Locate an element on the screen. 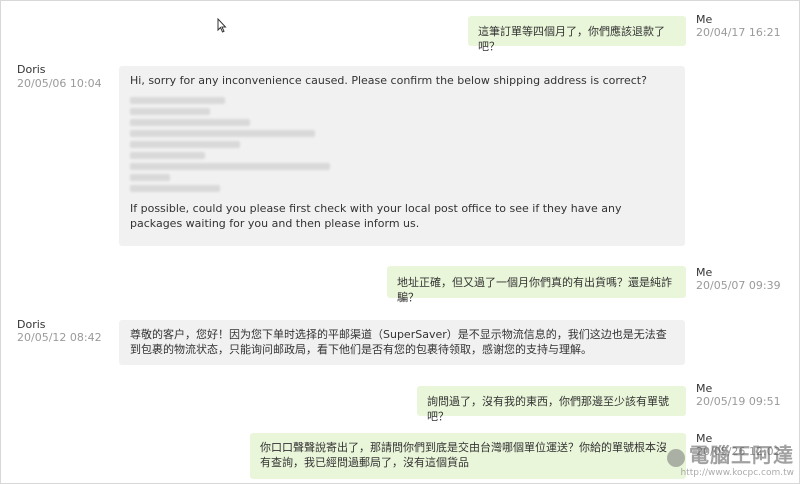 The width and height of the screenshot is (800, 484). message-bubble-me: 這筆訂單等四個月了，你們應該退款了吧？ is located at coordinates (577, 34).